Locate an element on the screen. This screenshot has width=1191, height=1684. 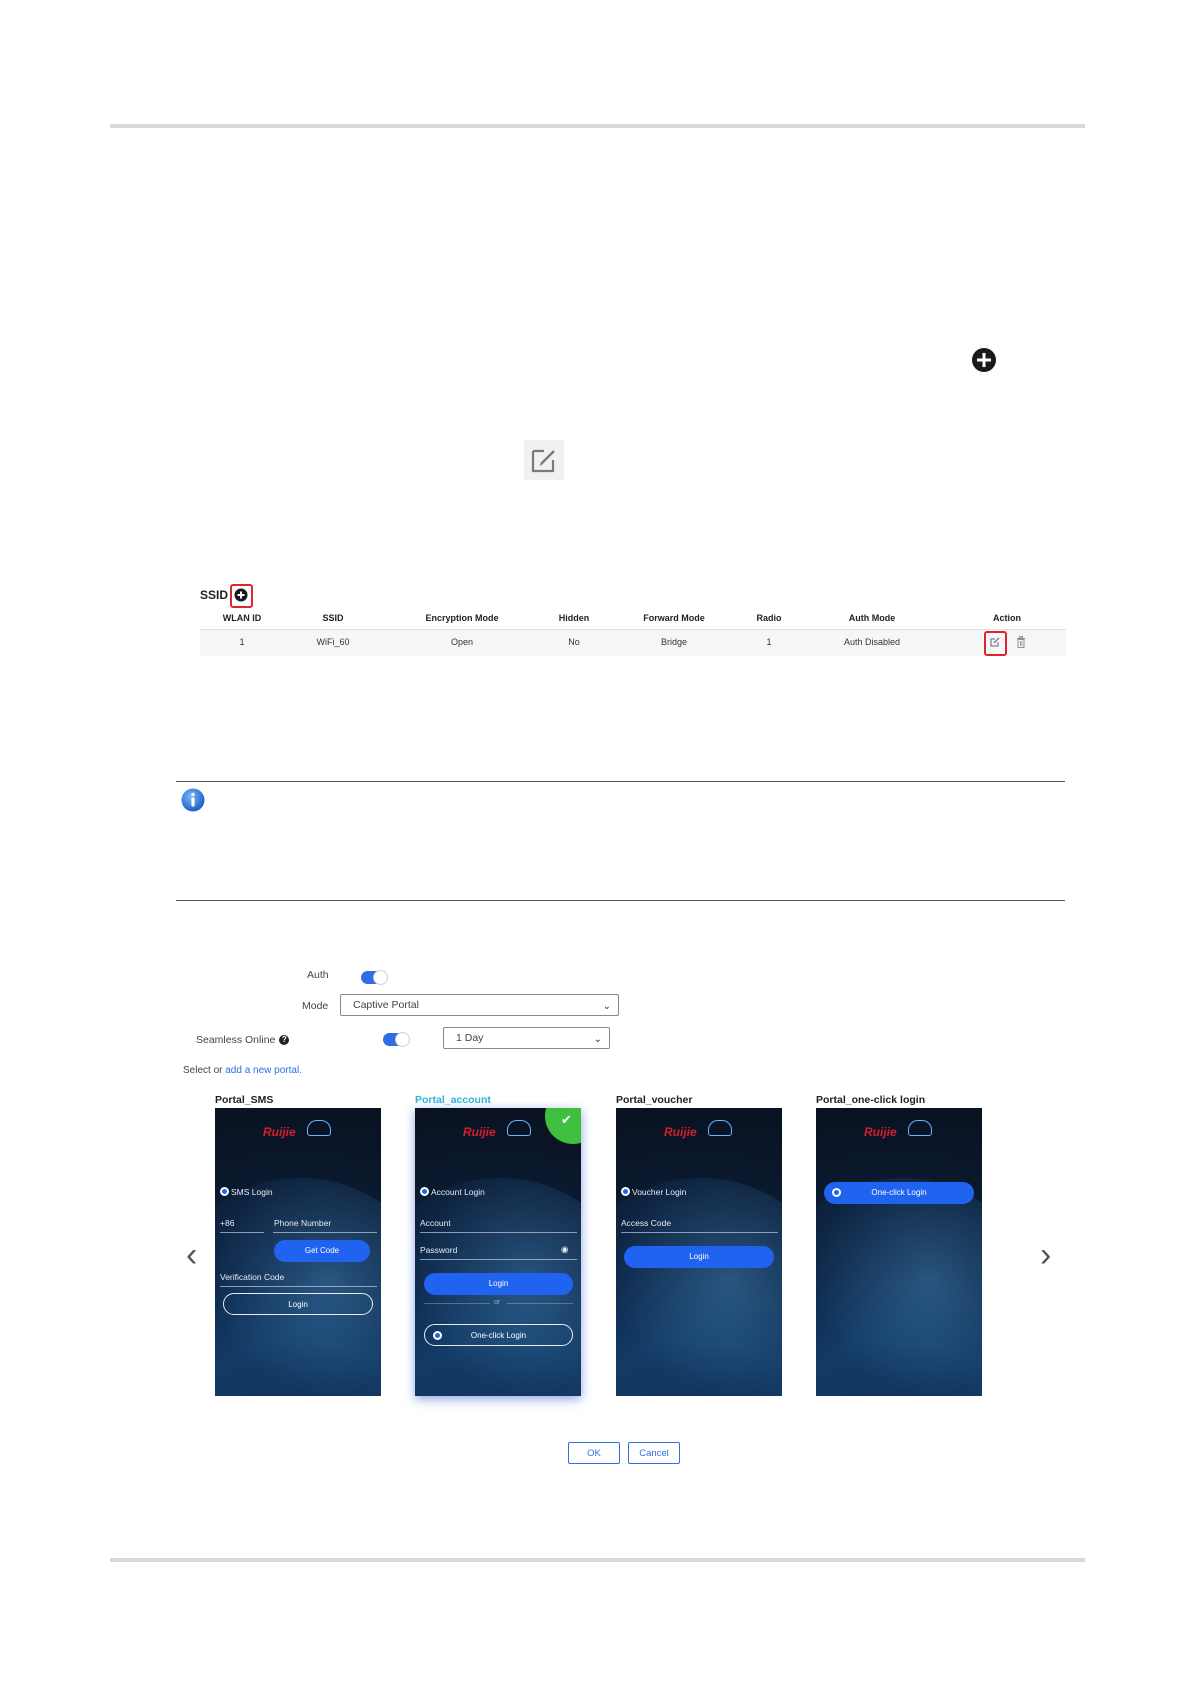
sms-heading: SMS Login is located at coordinates (246, 1192).